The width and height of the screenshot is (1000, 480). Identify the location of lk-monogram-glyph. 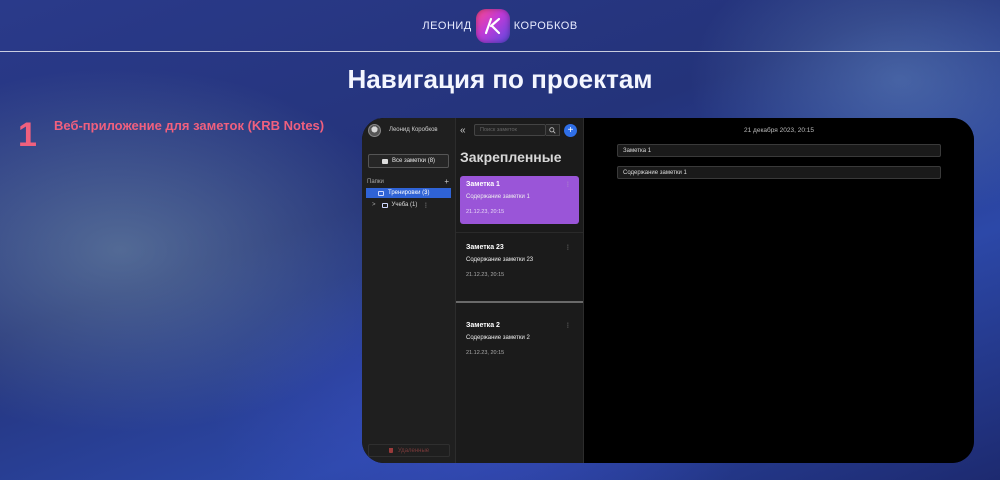
(492, 26).